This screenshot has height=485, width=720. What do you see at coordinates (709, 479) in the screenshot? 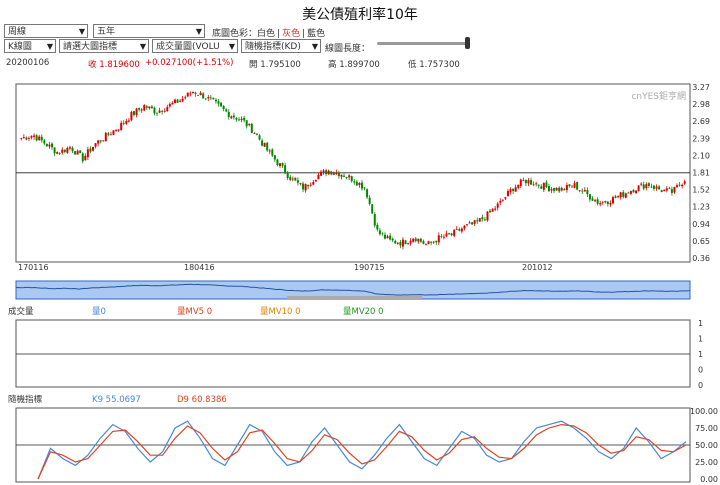
I see `kd-y-tick: 0.00` at bounding box center [709, 479].